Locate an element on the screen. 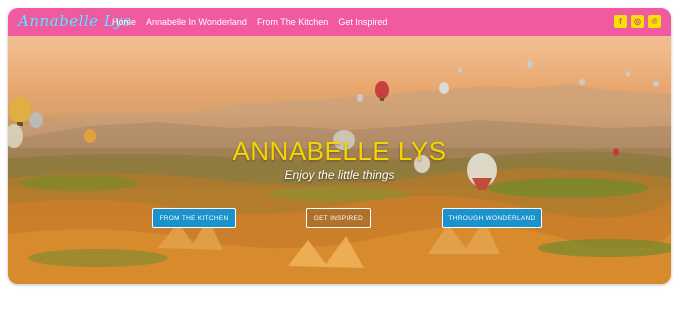 Image resolution: width=680 pixels, height=331 pixels. hero-title: ANNABELLE LYS is located at coordinates (339, 151).